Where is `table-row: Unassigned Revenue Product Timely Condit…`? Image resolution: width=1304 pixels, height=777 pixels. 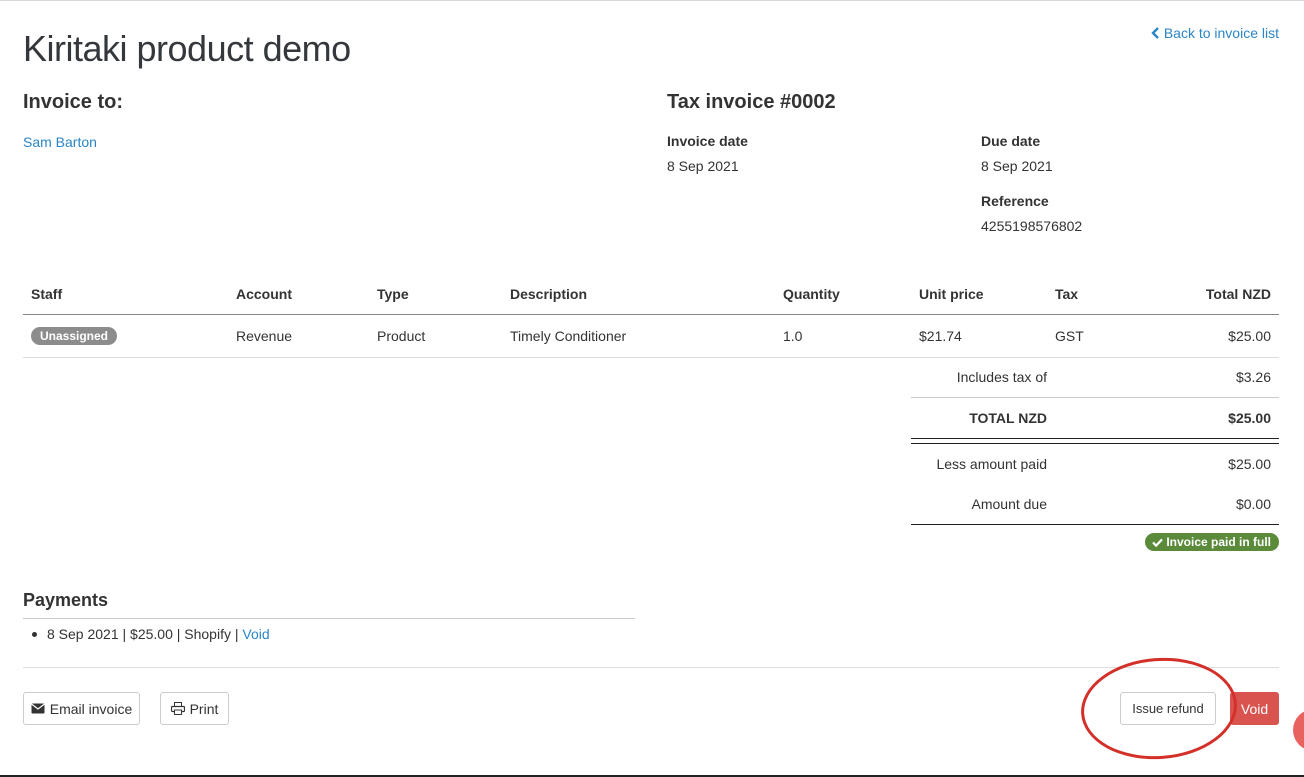
table-row: Unassigned Revenue Product Timely Condit… is located at coordinates (651, 336).